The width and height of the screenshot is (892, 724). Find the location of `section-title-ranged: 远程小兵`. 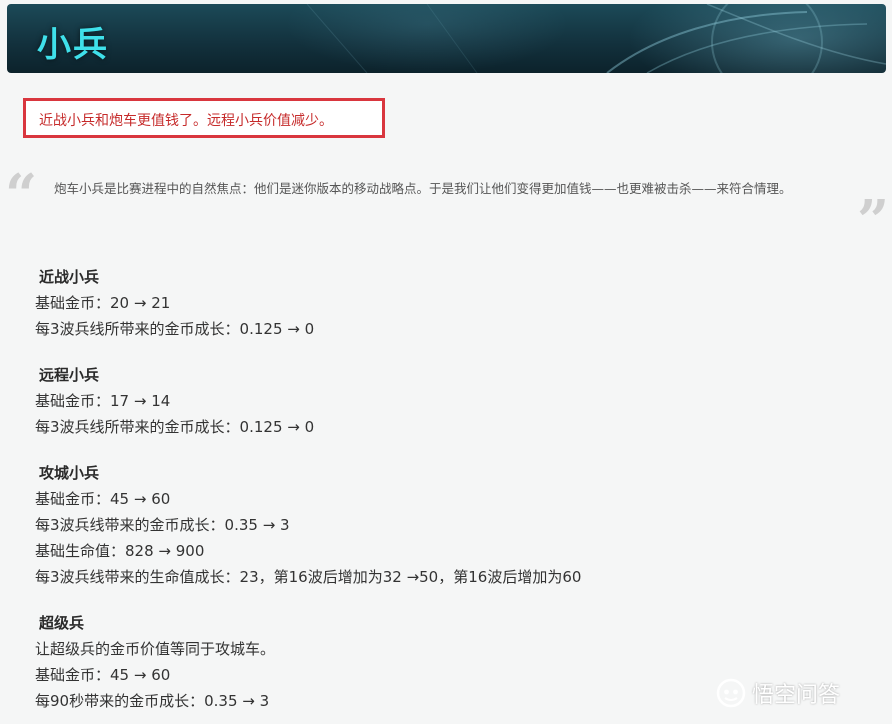

section-title-ranged: 远程小兵 is located at coordinates (69, 375).